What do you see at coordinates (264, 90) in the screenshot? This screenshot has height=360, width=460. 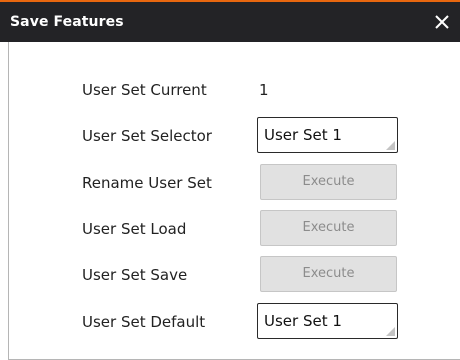 I see `user-set-current-value: 1` at bounding box center [264, 90].